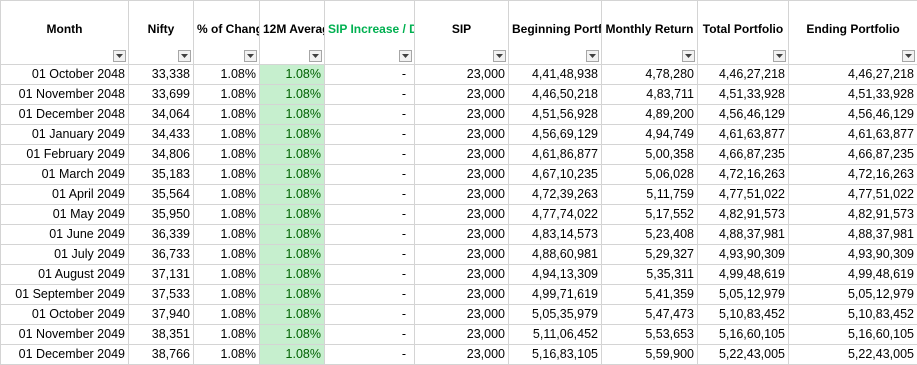  Describe the element at coordinates (555, 95) in the screenshot. I see `cell-beginning-portfolio: 4,46,50,218` at that location.